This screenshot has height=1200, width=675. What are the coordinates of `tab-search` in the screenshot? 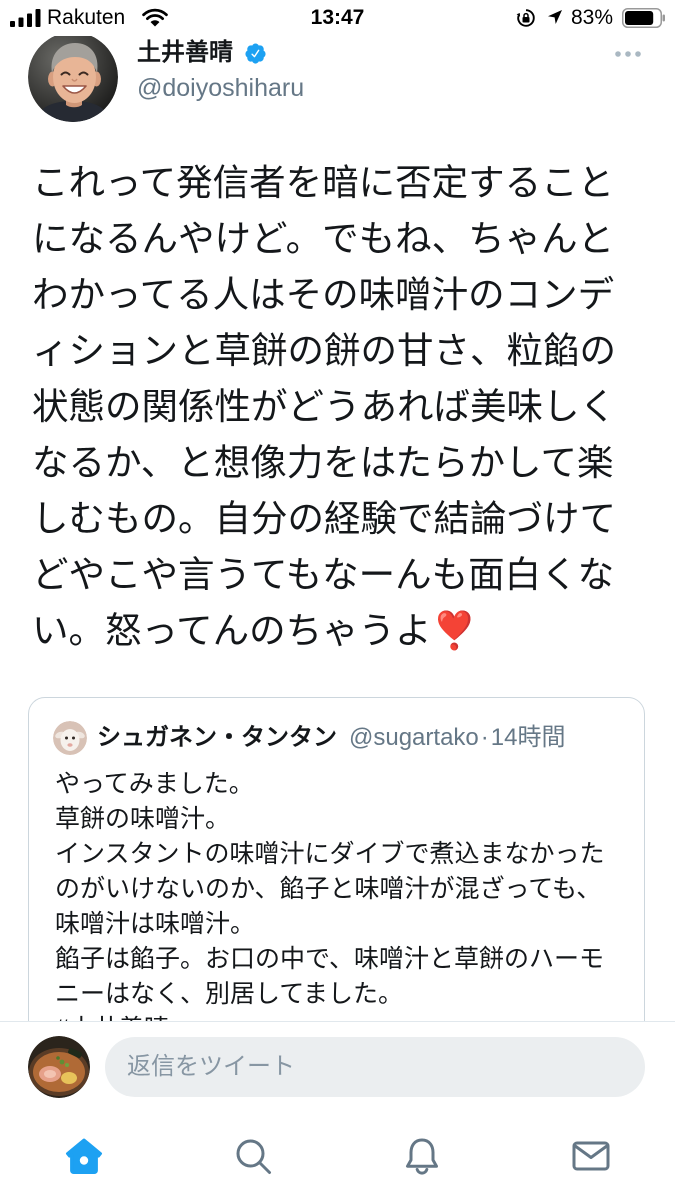 It's located at (253, 1156).